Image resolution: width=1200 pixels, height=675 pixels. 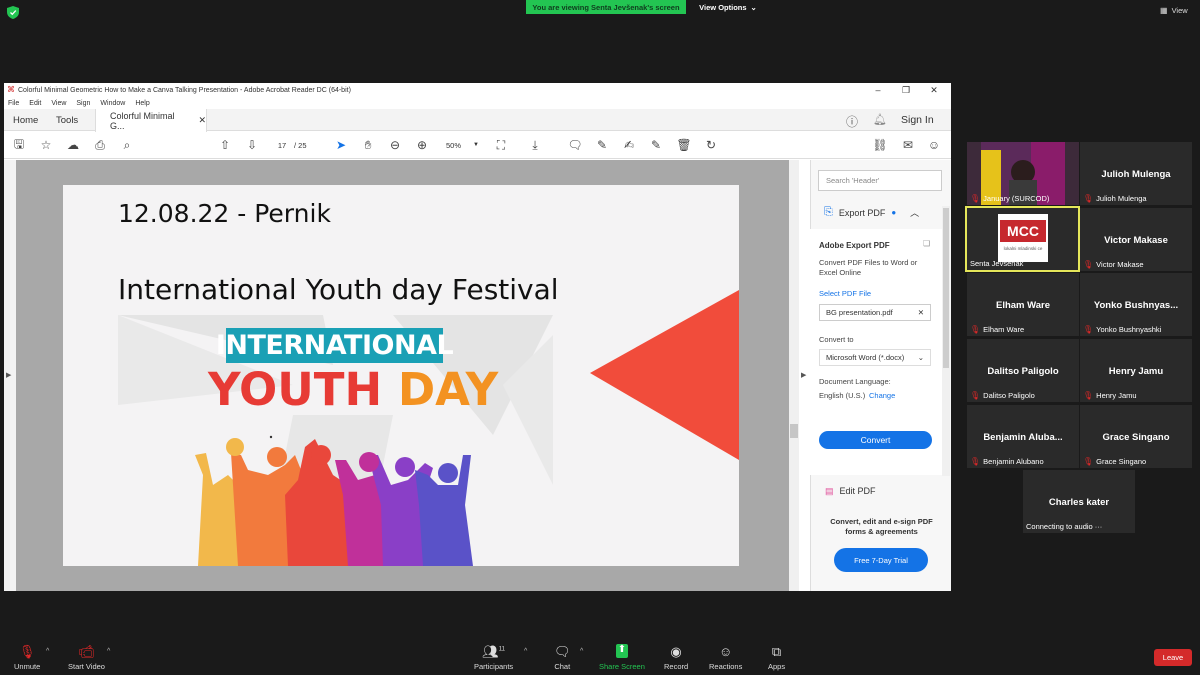 I want to click on audio-options-caret-icon: ^, so click(x=47, y=651).